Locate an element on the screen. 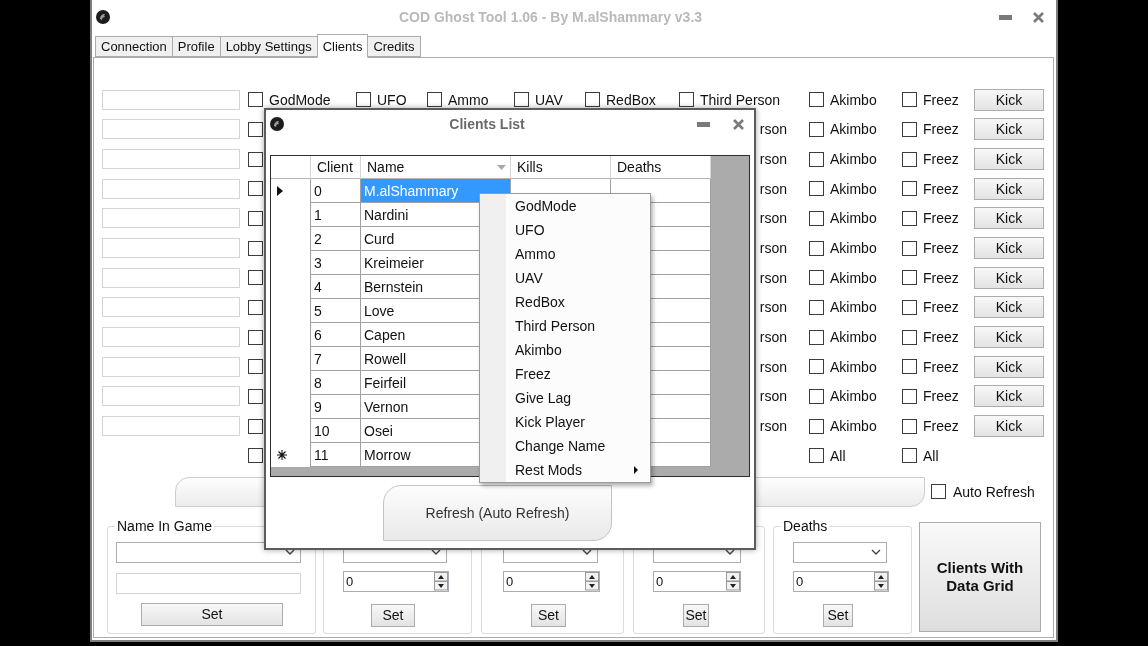  tab: Connection is located at coordinates (134, 46).